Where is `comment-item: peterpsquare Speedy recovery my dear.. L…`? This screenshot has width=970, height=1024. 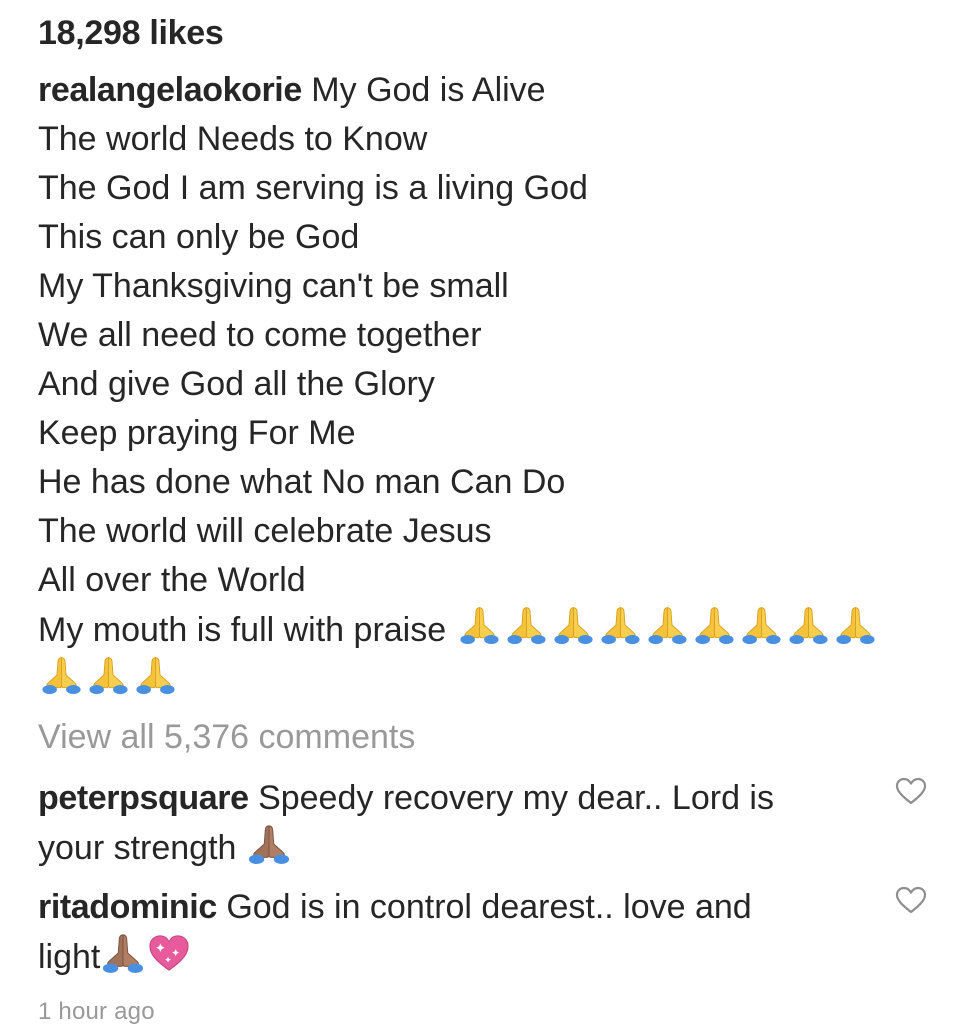
comment-item: peterpsquare Speedy recovery my dear.. L… is located at coordinates (448, 823).